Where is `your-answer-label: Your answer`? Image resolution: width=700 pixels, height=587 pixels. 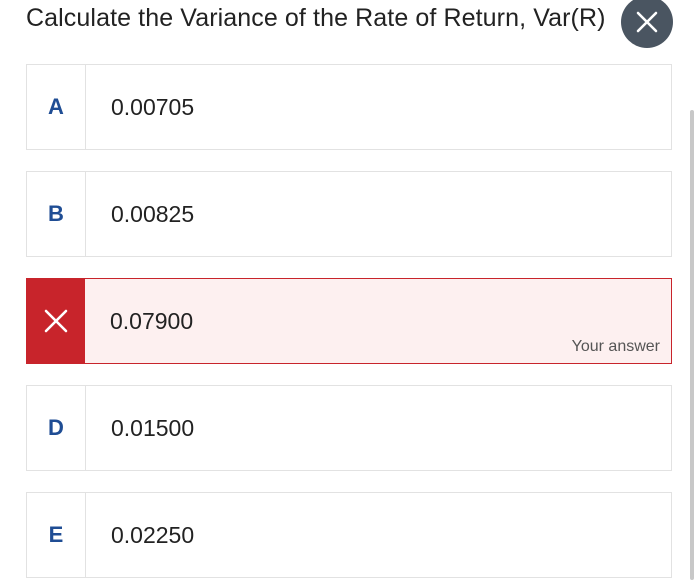
your-answer-label: Your answer is located at coordinates (615, 346).